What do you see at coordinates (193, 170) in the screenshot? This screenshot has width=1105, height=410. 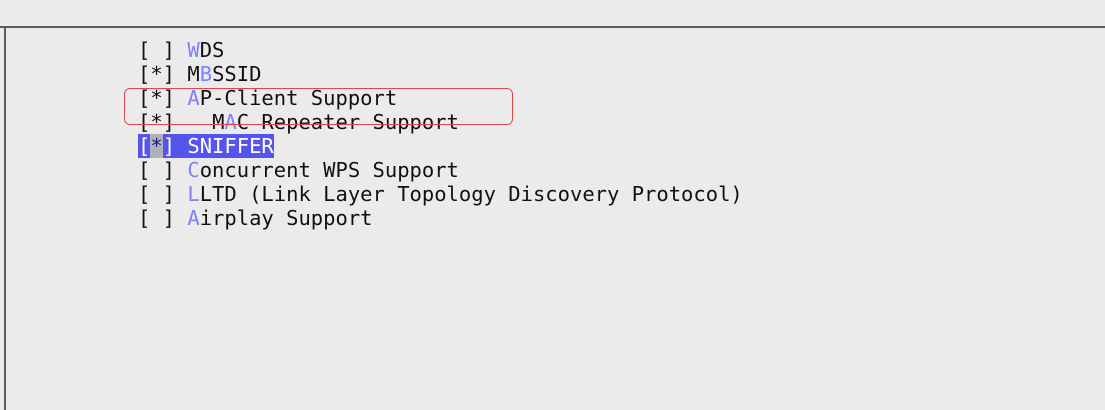 I see `hotkey-letter: C` at bounding box center [193, 170].